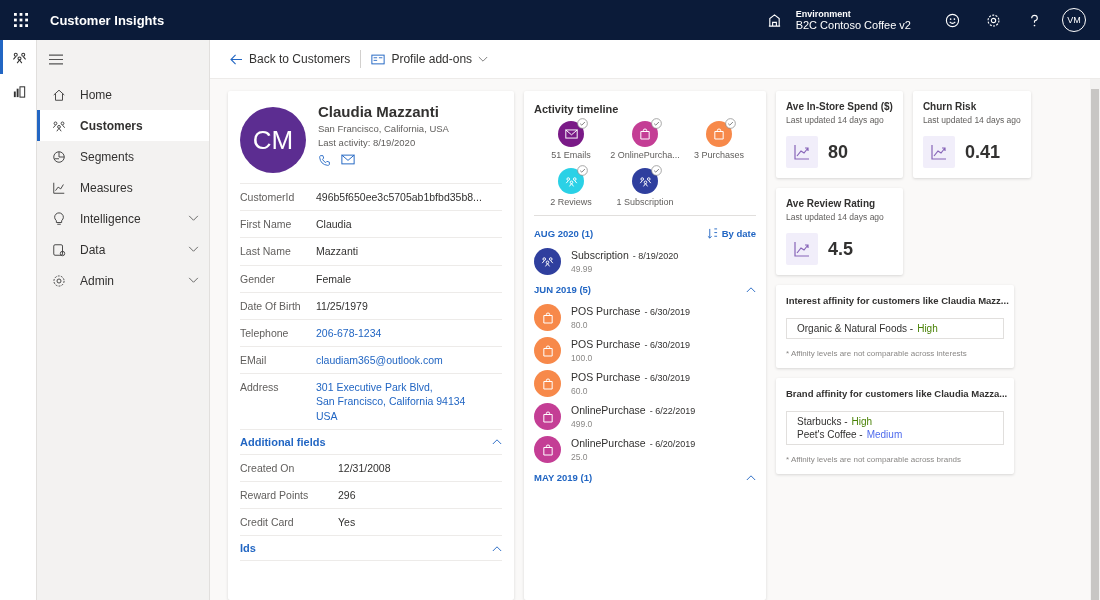  I want to click on activity-amount: 60.0, so click(580, 391).